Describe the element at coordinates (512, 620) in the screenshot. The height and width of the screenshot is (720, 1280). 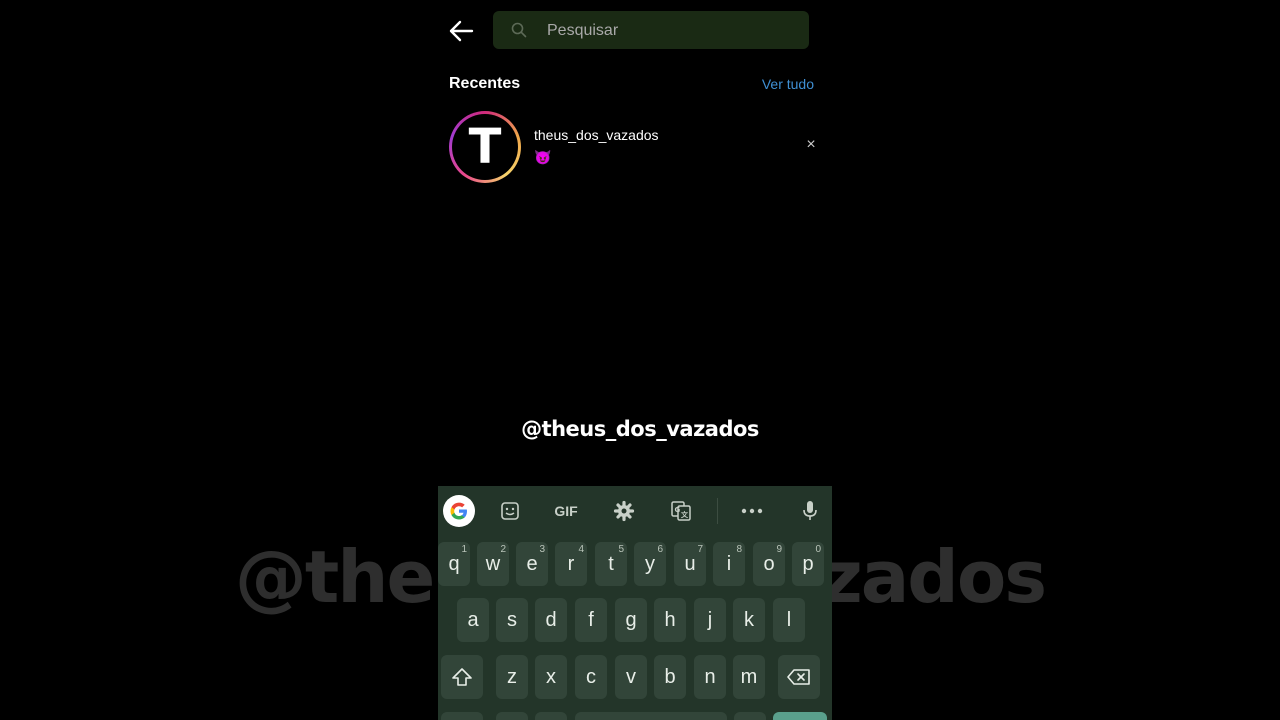
I see `key-s: s` at that location.